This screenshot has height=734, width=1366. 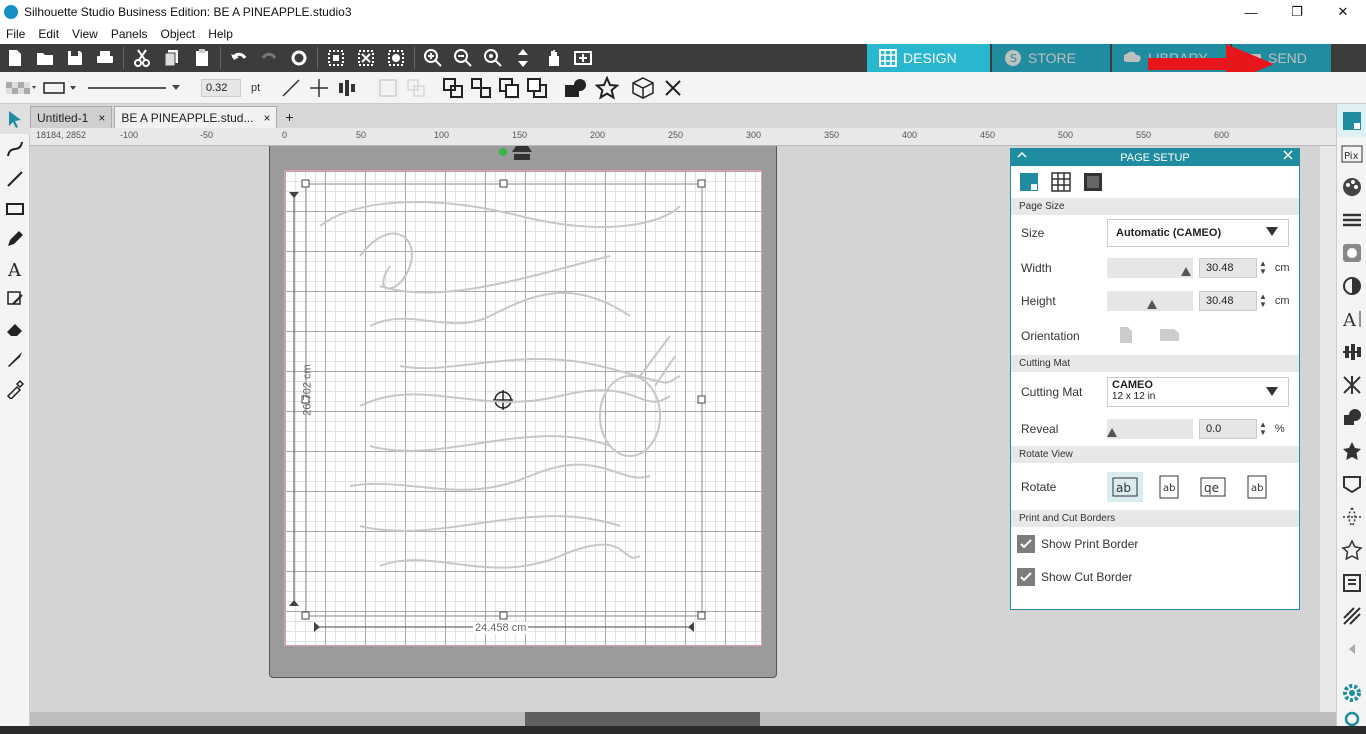 What do you see at coordinates (553, 58) in the screenshot?
I see `pan-button` at bounding box center [553, 58].